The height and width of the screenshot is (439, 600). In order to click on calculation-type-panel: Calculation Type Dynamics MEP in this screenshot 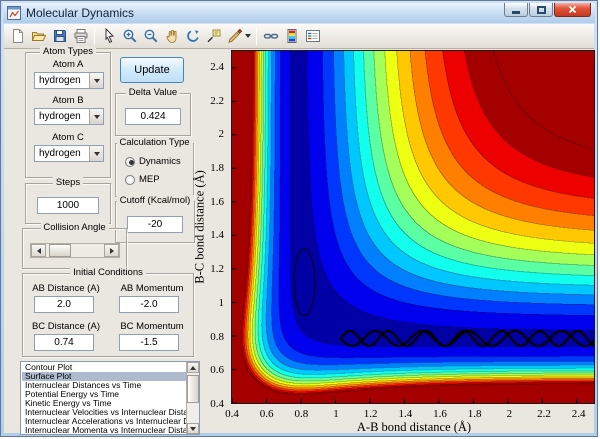, I will do `click(154, 167)`.